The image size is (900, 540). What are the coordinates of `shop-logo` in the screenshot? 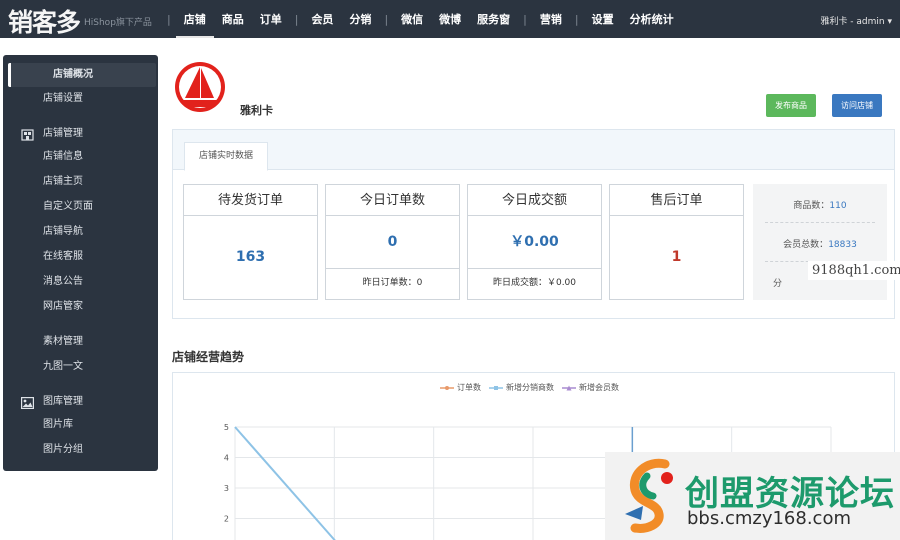 It's located at (200, 87).